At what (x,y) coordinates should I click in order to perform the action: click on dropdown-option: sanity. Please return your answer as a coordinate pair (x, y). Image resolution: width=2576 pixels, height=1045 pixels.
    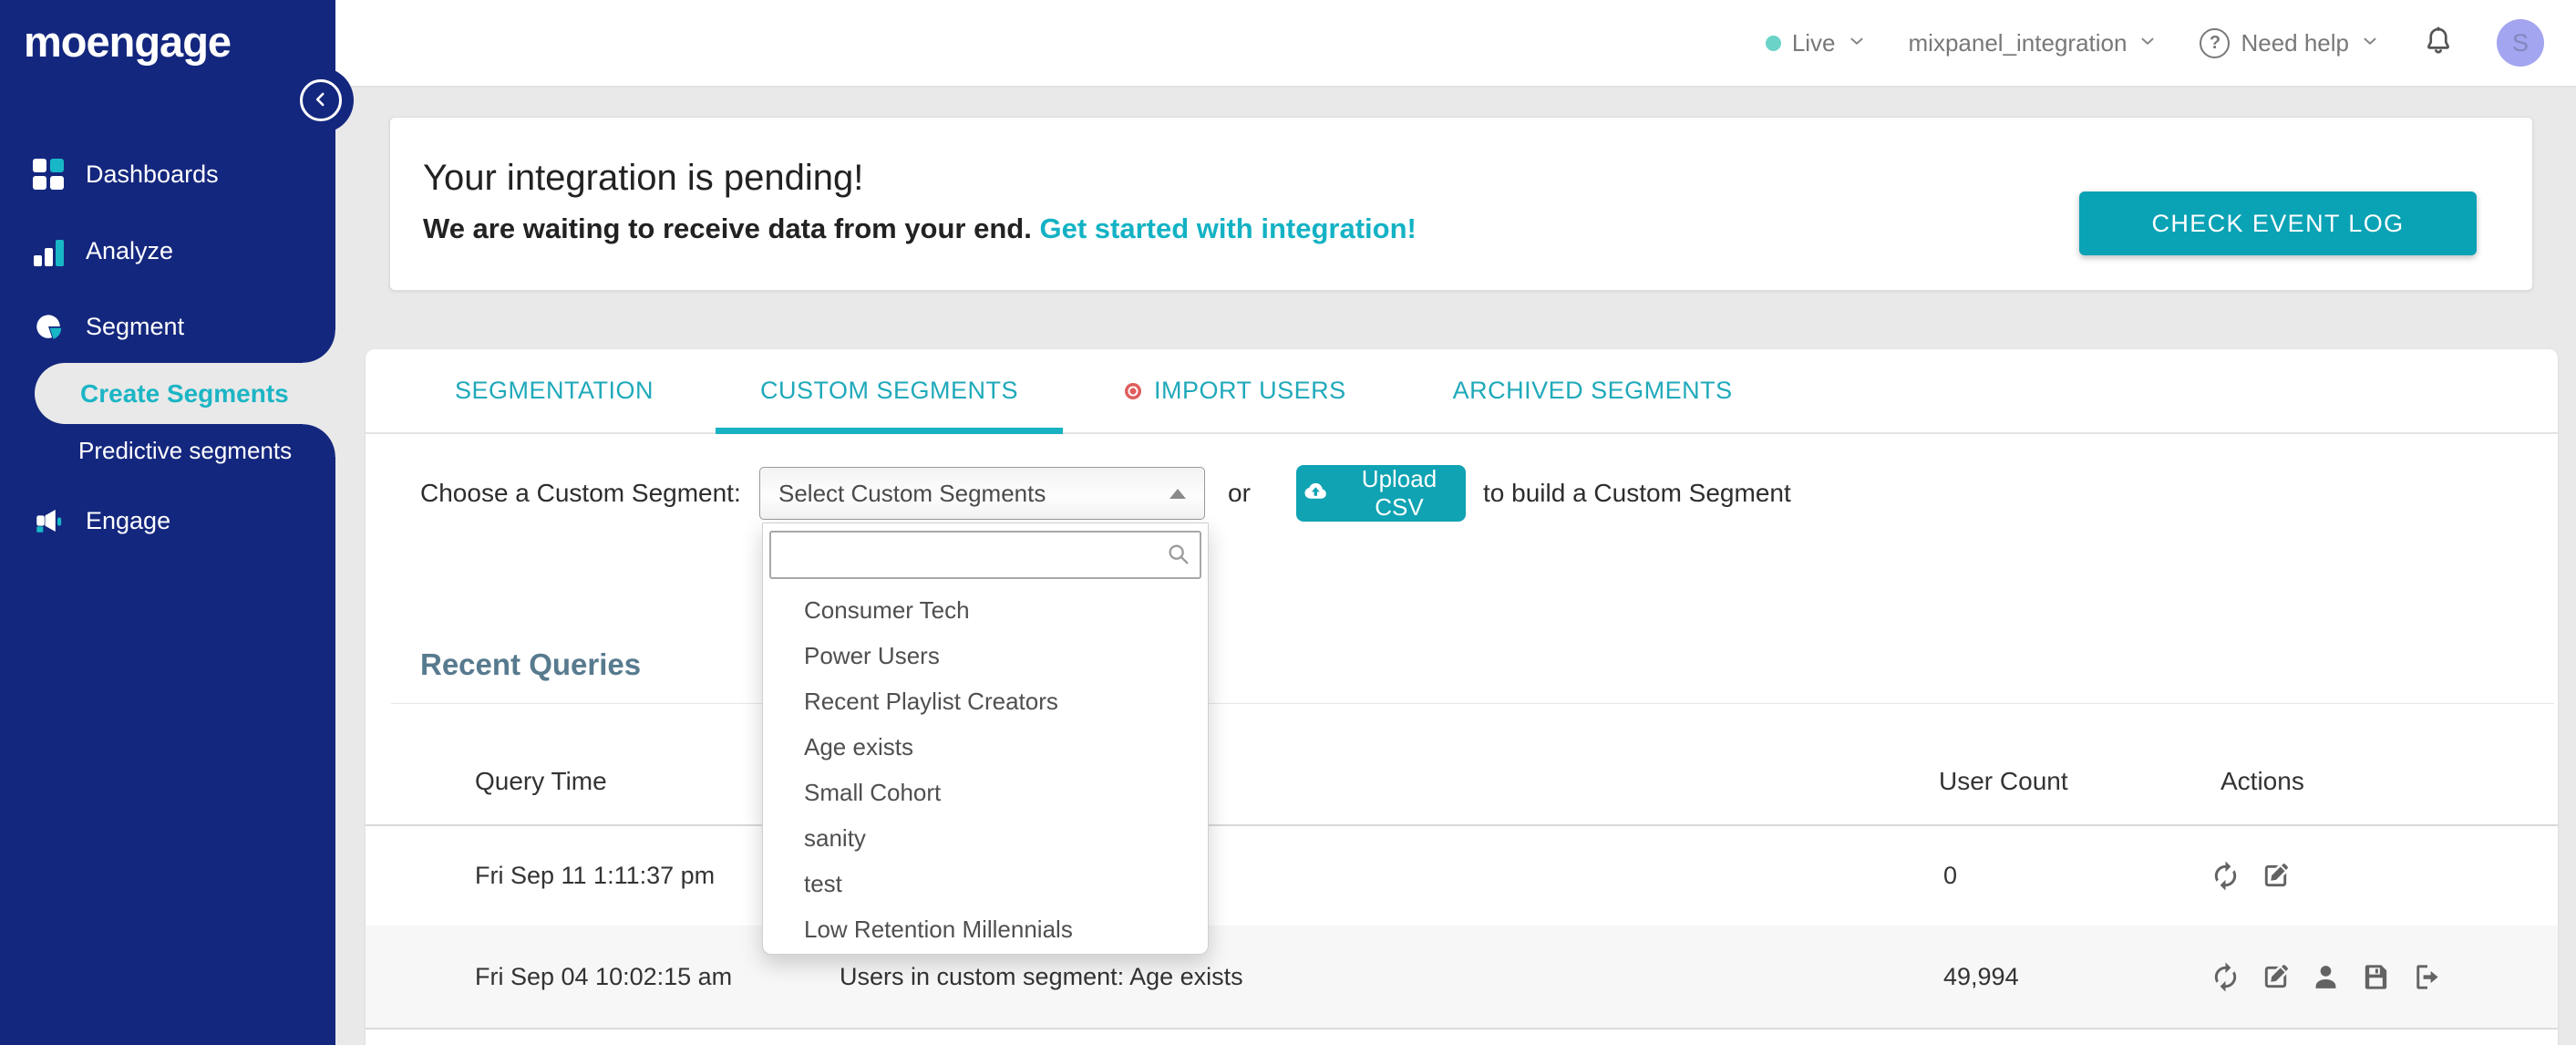
    Looking at the image, I should click on (985, 838).